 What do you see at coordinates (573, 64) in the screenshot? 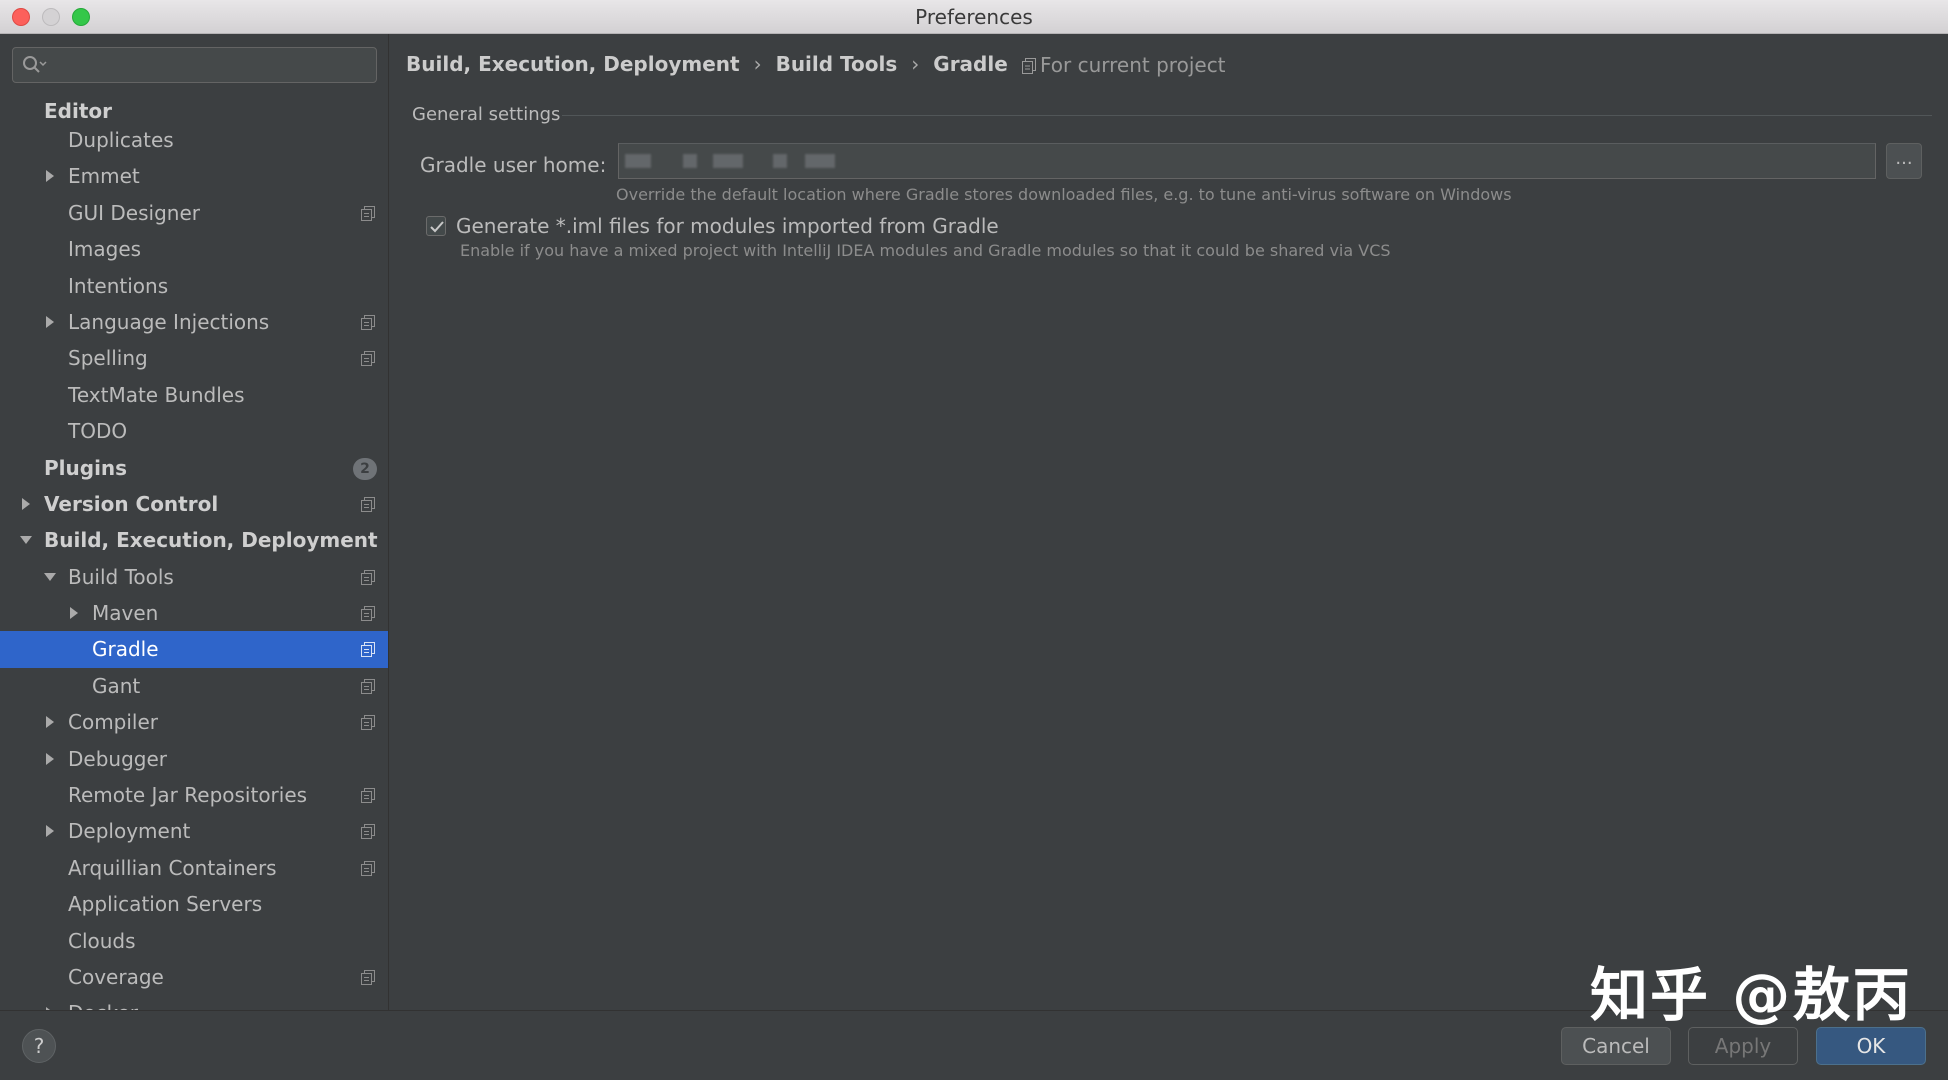
I see `breadcrumb-item-build-execution-deployment: Build, Execution, Deployment` at bounding box center [573, 64].